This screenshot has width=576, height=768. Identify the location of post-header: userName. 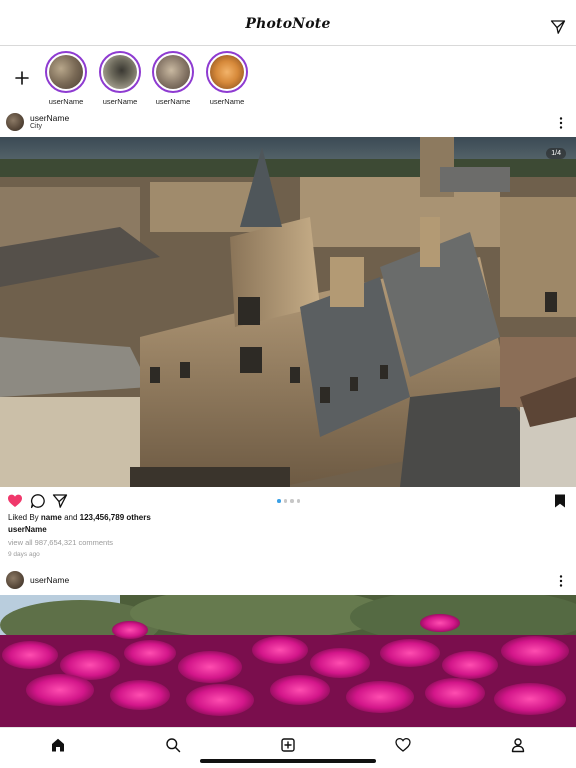
(288, 581).